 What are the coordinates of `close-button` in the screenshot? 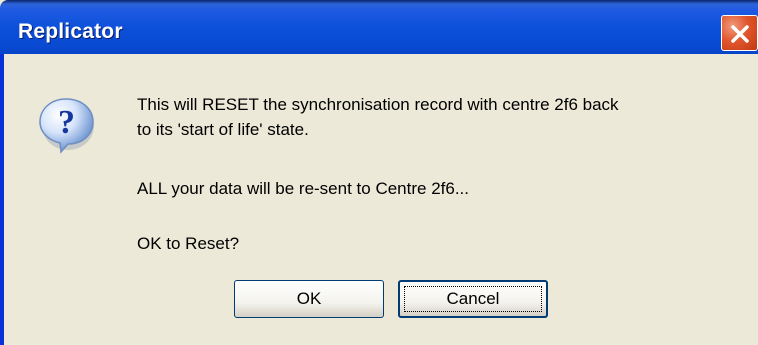 It's located at (739, 33).